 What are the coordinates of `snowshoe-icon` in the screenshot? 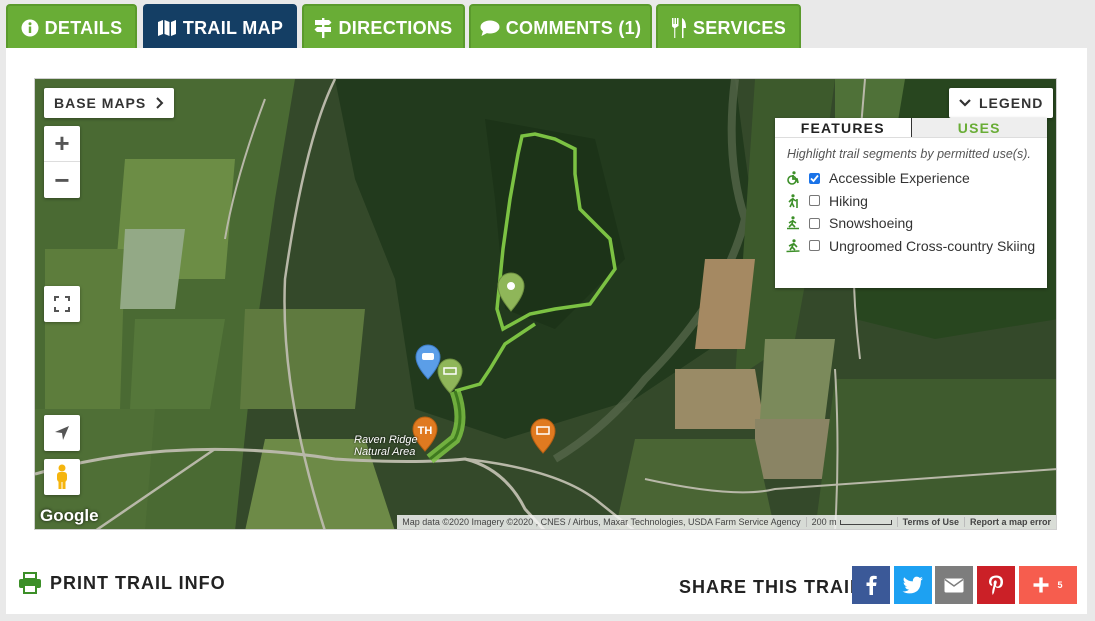 It's located at (793, 223).